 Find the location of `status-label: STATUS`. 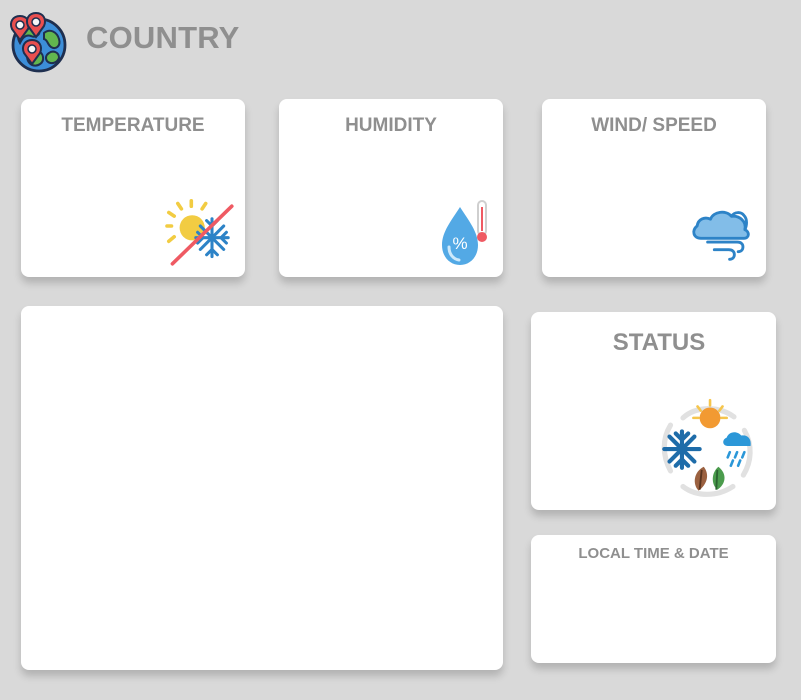

status-label: STATUS is located at coordinates (659, 342).